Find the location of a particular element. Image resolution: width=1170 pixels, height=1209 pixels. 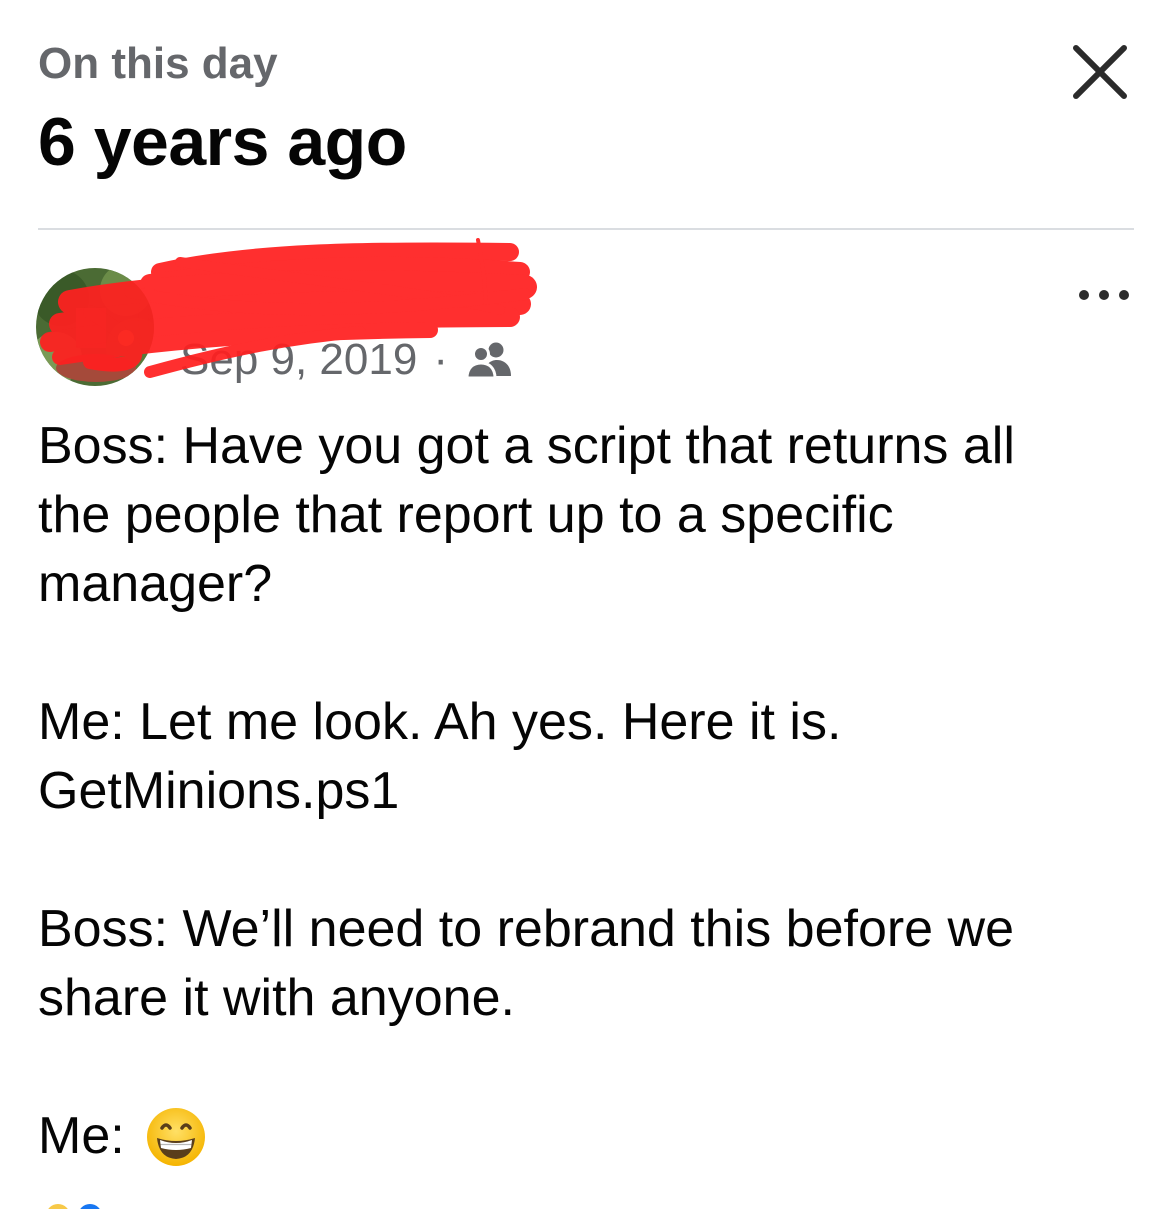

friends-icon is located at coordinates (489, 360).